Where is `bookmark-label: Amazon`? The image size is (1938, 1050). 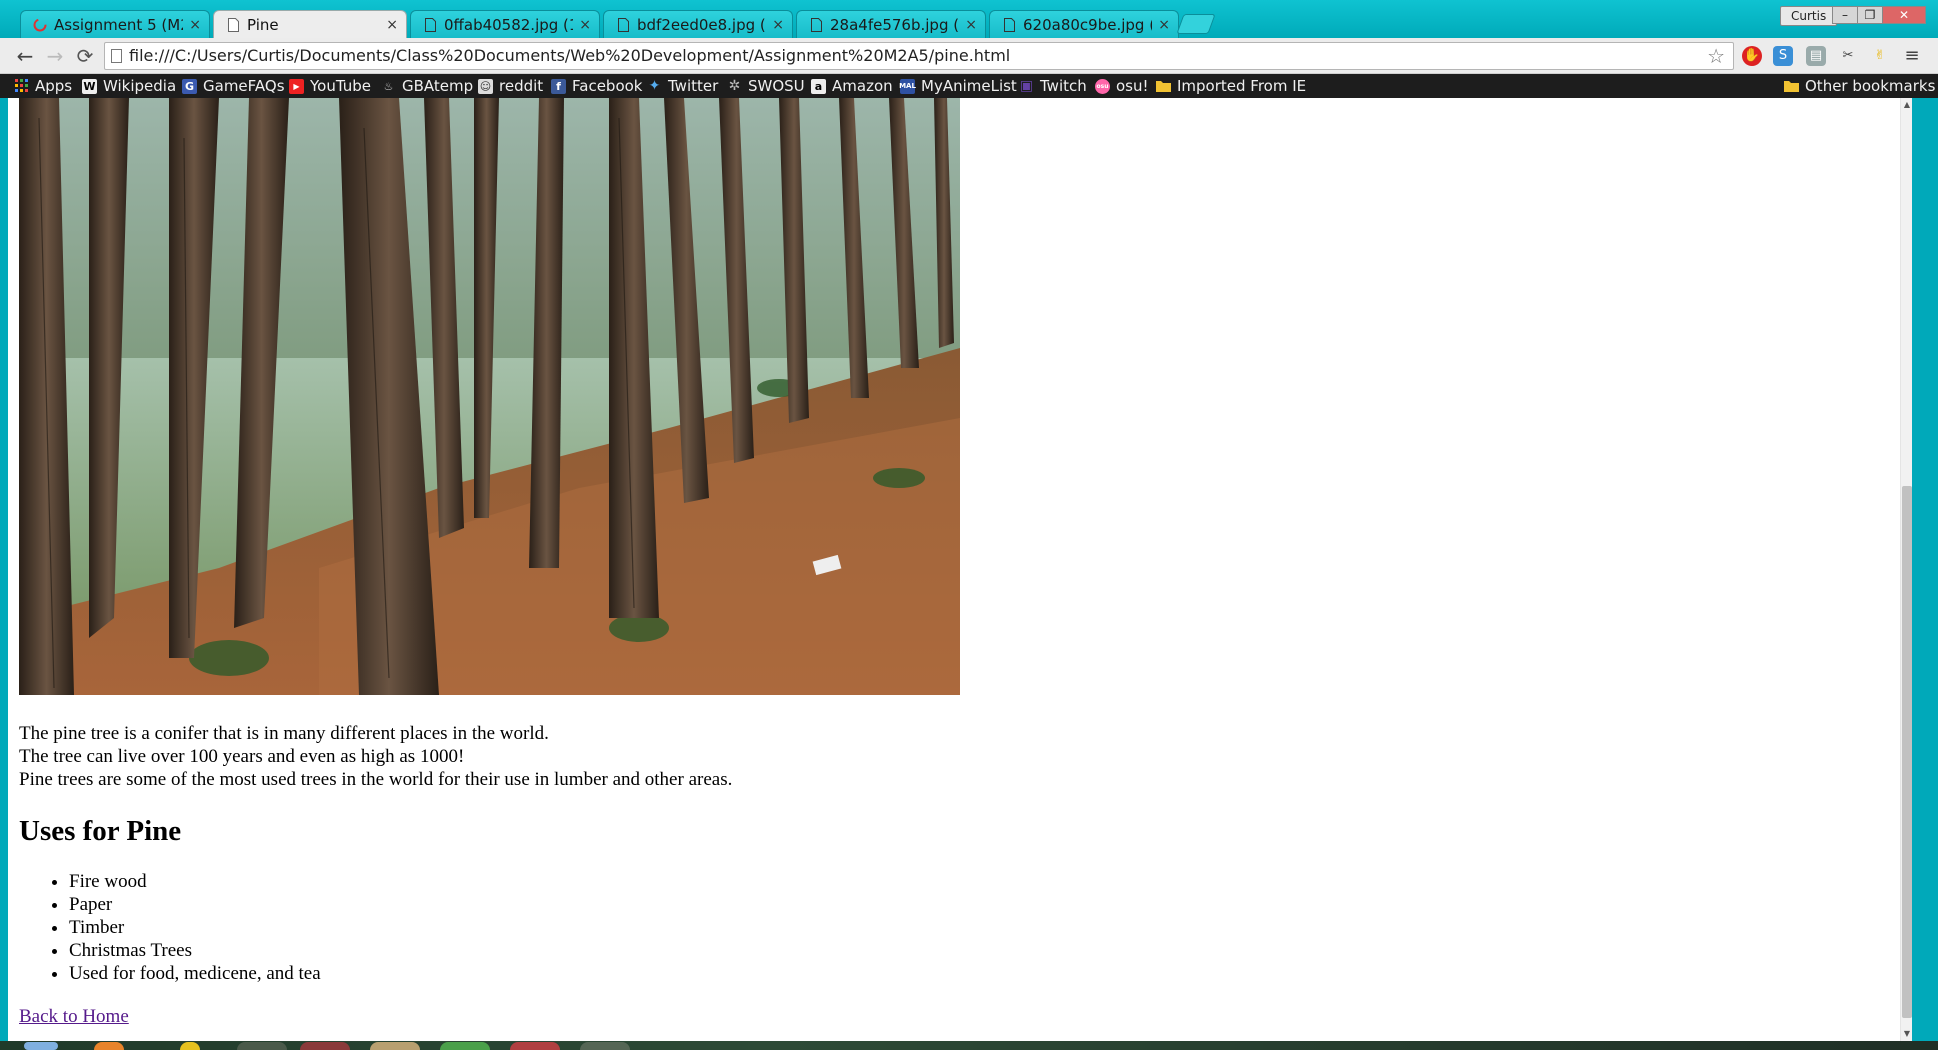 bookmark-label: Amazon is located at coordinates (862, 86).